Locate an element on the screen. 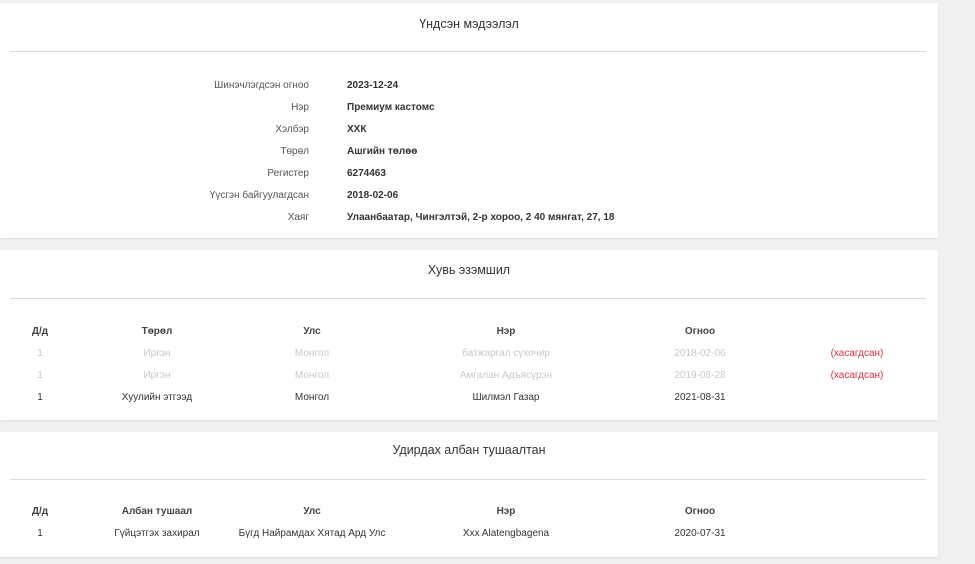  info-row-type: Төрөл Ашгийн төлөө is located at coordinates (469, 154).